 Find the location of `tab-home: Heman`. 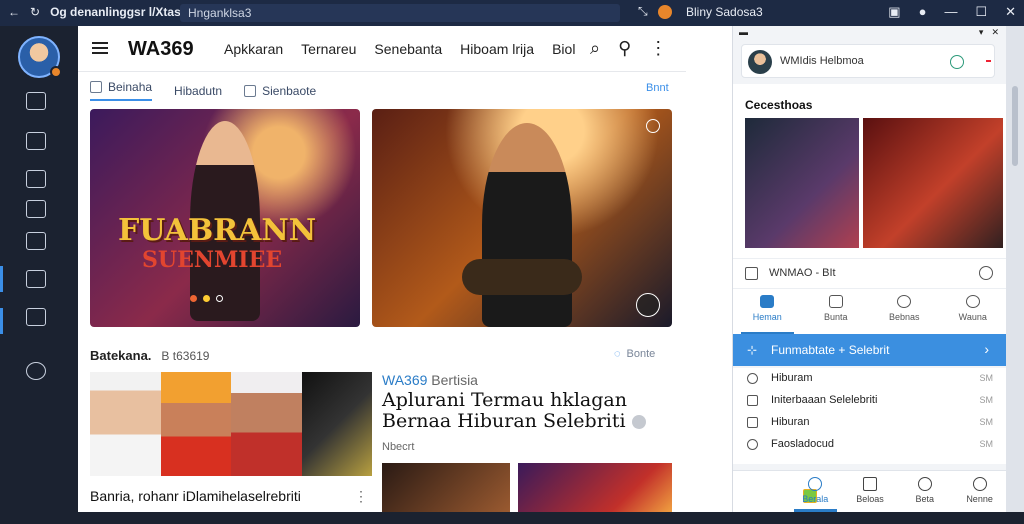

tab-home: Heman is located at coordinates (767, 311).